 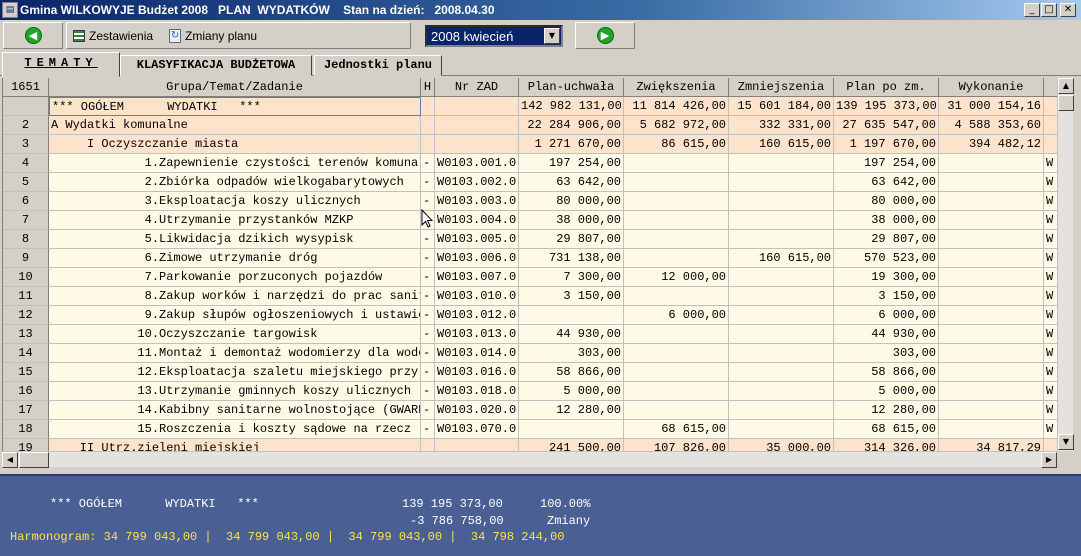 What do you see at coordinates (1049, 460) in the screenshot?
I see `scroll-right-icon: ▶` at bounding box center [1049, 460].